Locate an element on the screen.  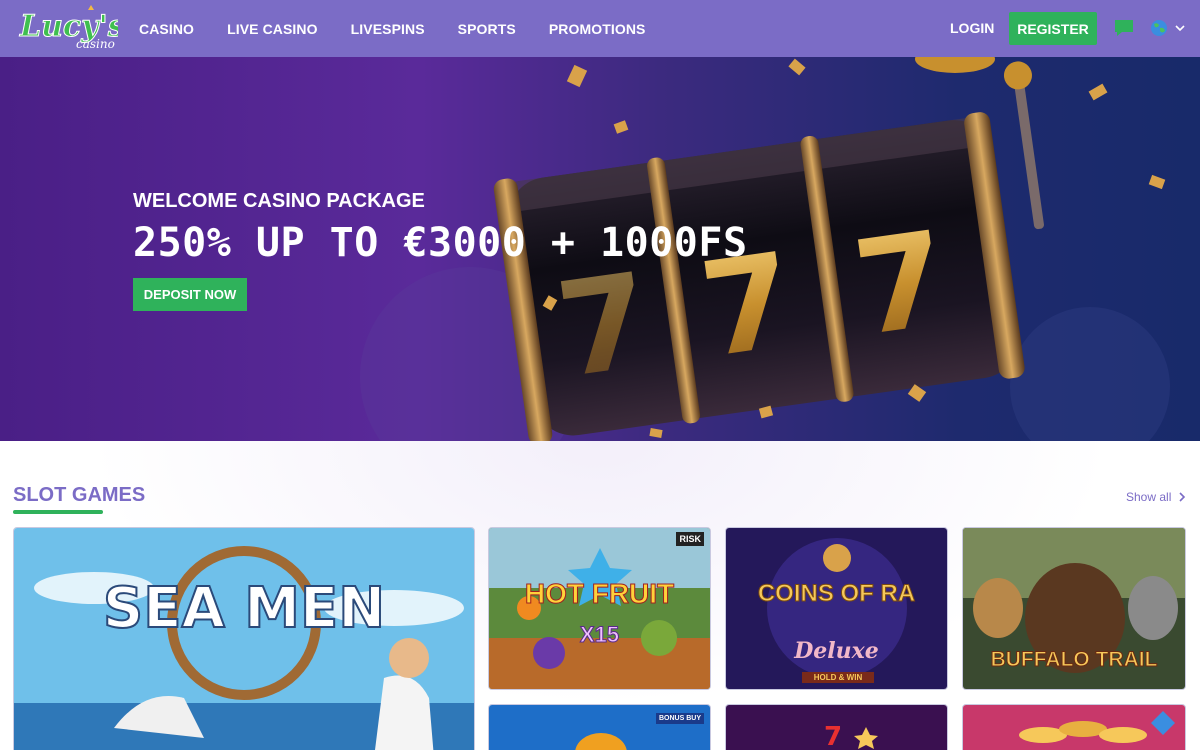
language-selector is located at coordinates (1168, 28).